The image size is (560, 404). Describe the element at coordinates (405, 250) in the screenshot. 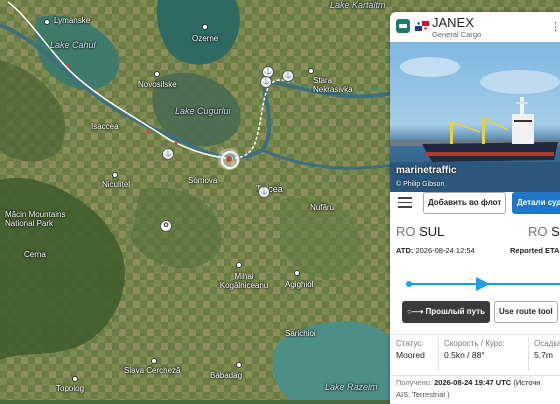

I see `atd-label: ATD:` at that location.